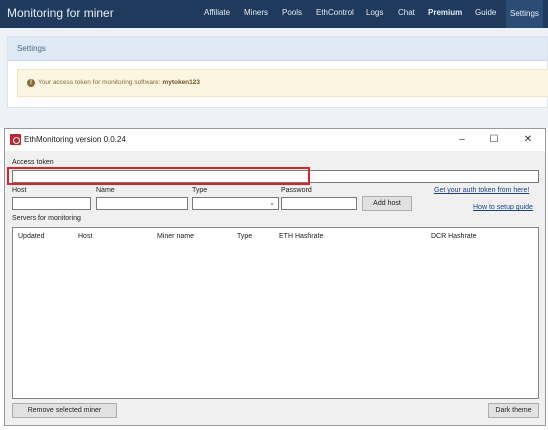 This screenshot has height=430, width=548. Describe the element at coordinates (277, 49) in the screenshot. I see `settings-panel-header: Settings` at that location.